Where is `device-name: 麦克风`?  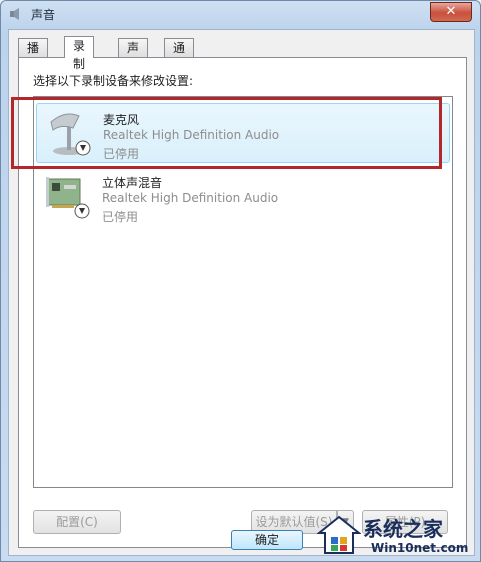 device-name: 麦克风 is located at coordinates (121, 120).